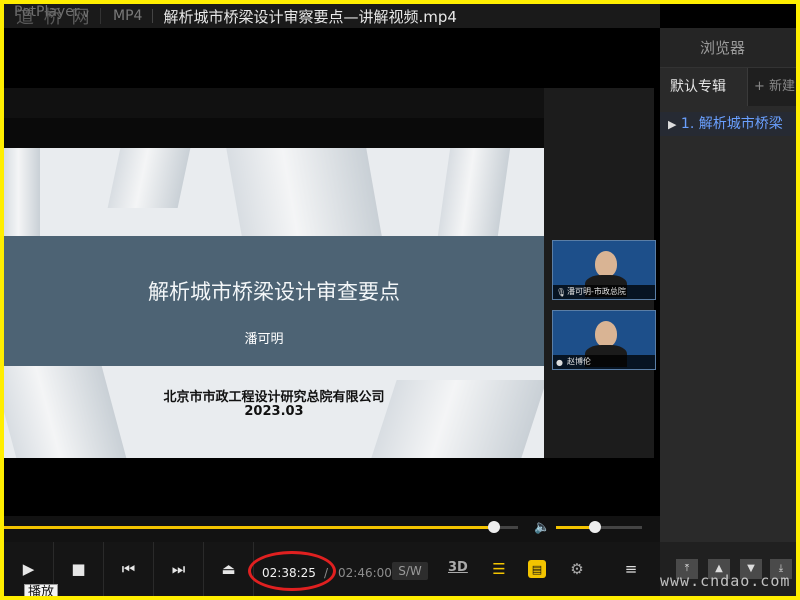  I want to click on eject-icon: ⏏, so click(228, 569).